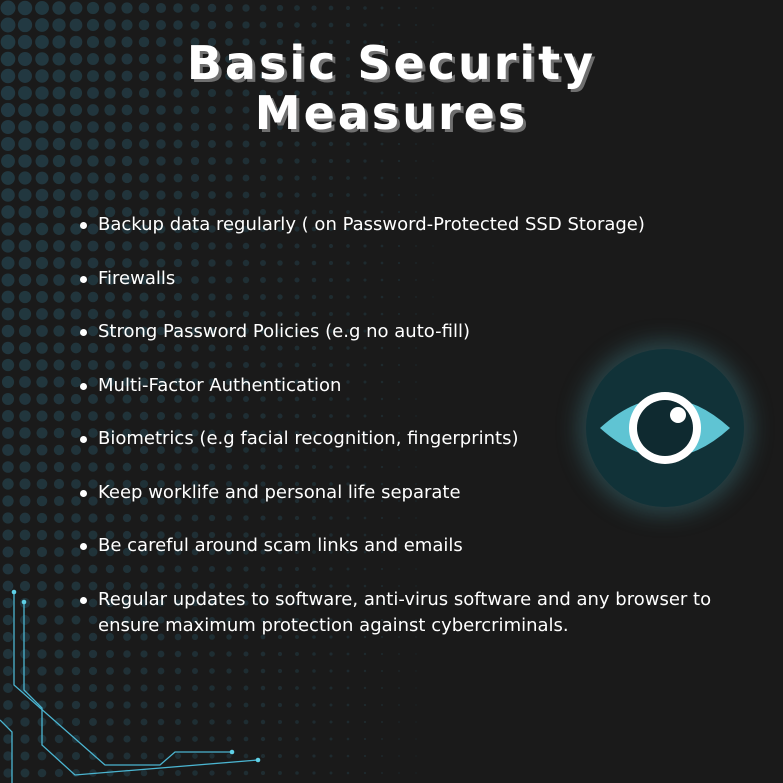 This screenshot has width=783, height=783. I want to click on title-line-1: Basic Security, so click(391, 63).